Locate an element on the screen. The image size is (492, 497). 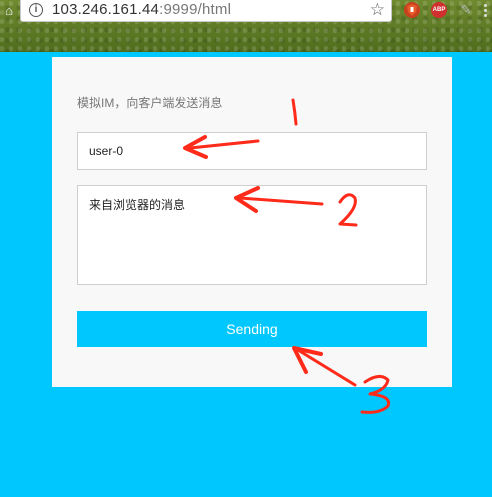
message-textarea: 来自浏览器的消息 is located at coordinates (252, 235).